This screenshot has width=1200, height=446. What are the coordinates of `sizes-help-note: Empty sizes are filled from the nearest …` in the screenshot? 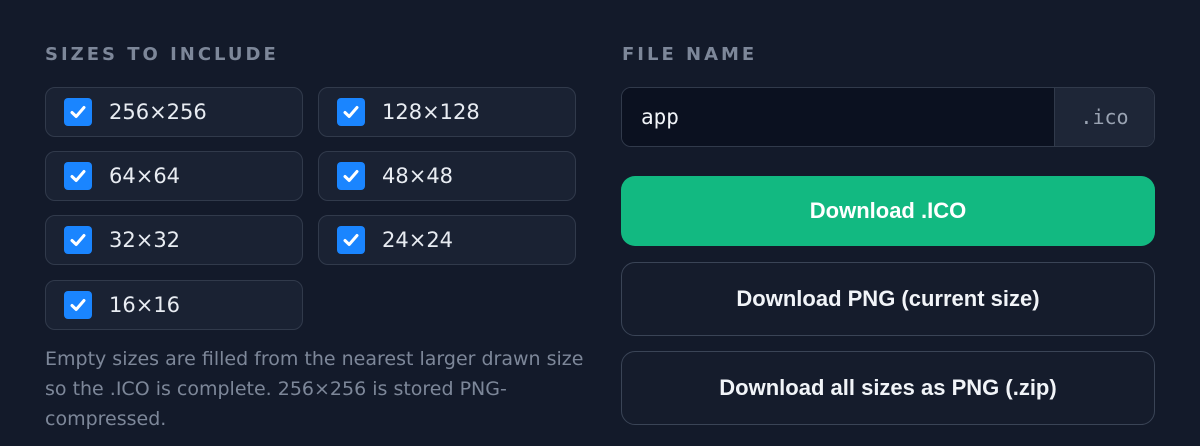 It's located at (314, 389).